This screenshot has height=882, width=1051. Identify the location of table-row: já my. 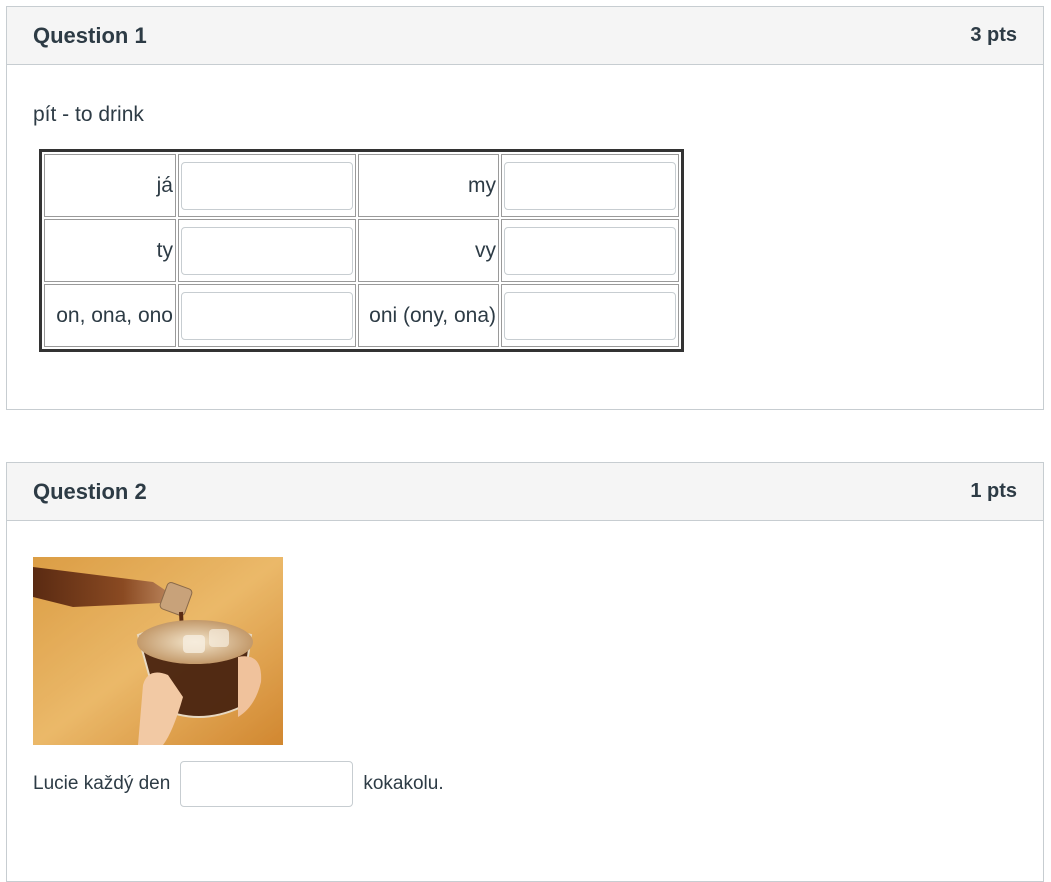
(361, 185).